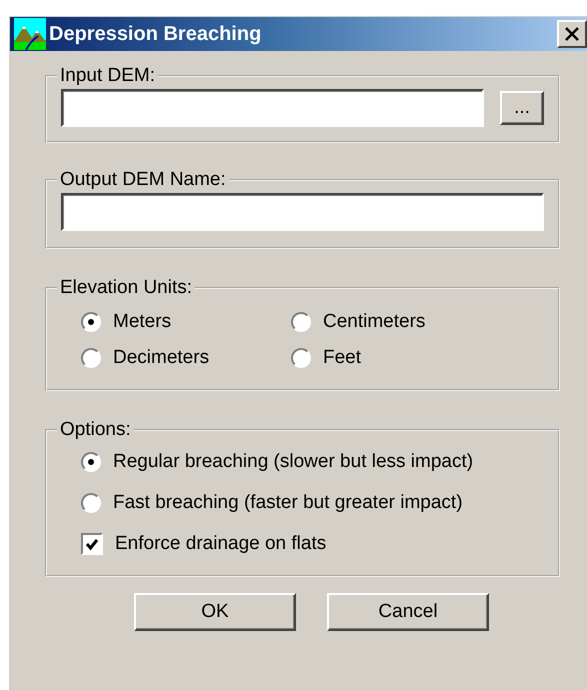  What do you see at coordinates (288, 503) in the screenshot?
I see `option-label: Fast breaching (faster but greater impact)` at bounding box center [288, 503].